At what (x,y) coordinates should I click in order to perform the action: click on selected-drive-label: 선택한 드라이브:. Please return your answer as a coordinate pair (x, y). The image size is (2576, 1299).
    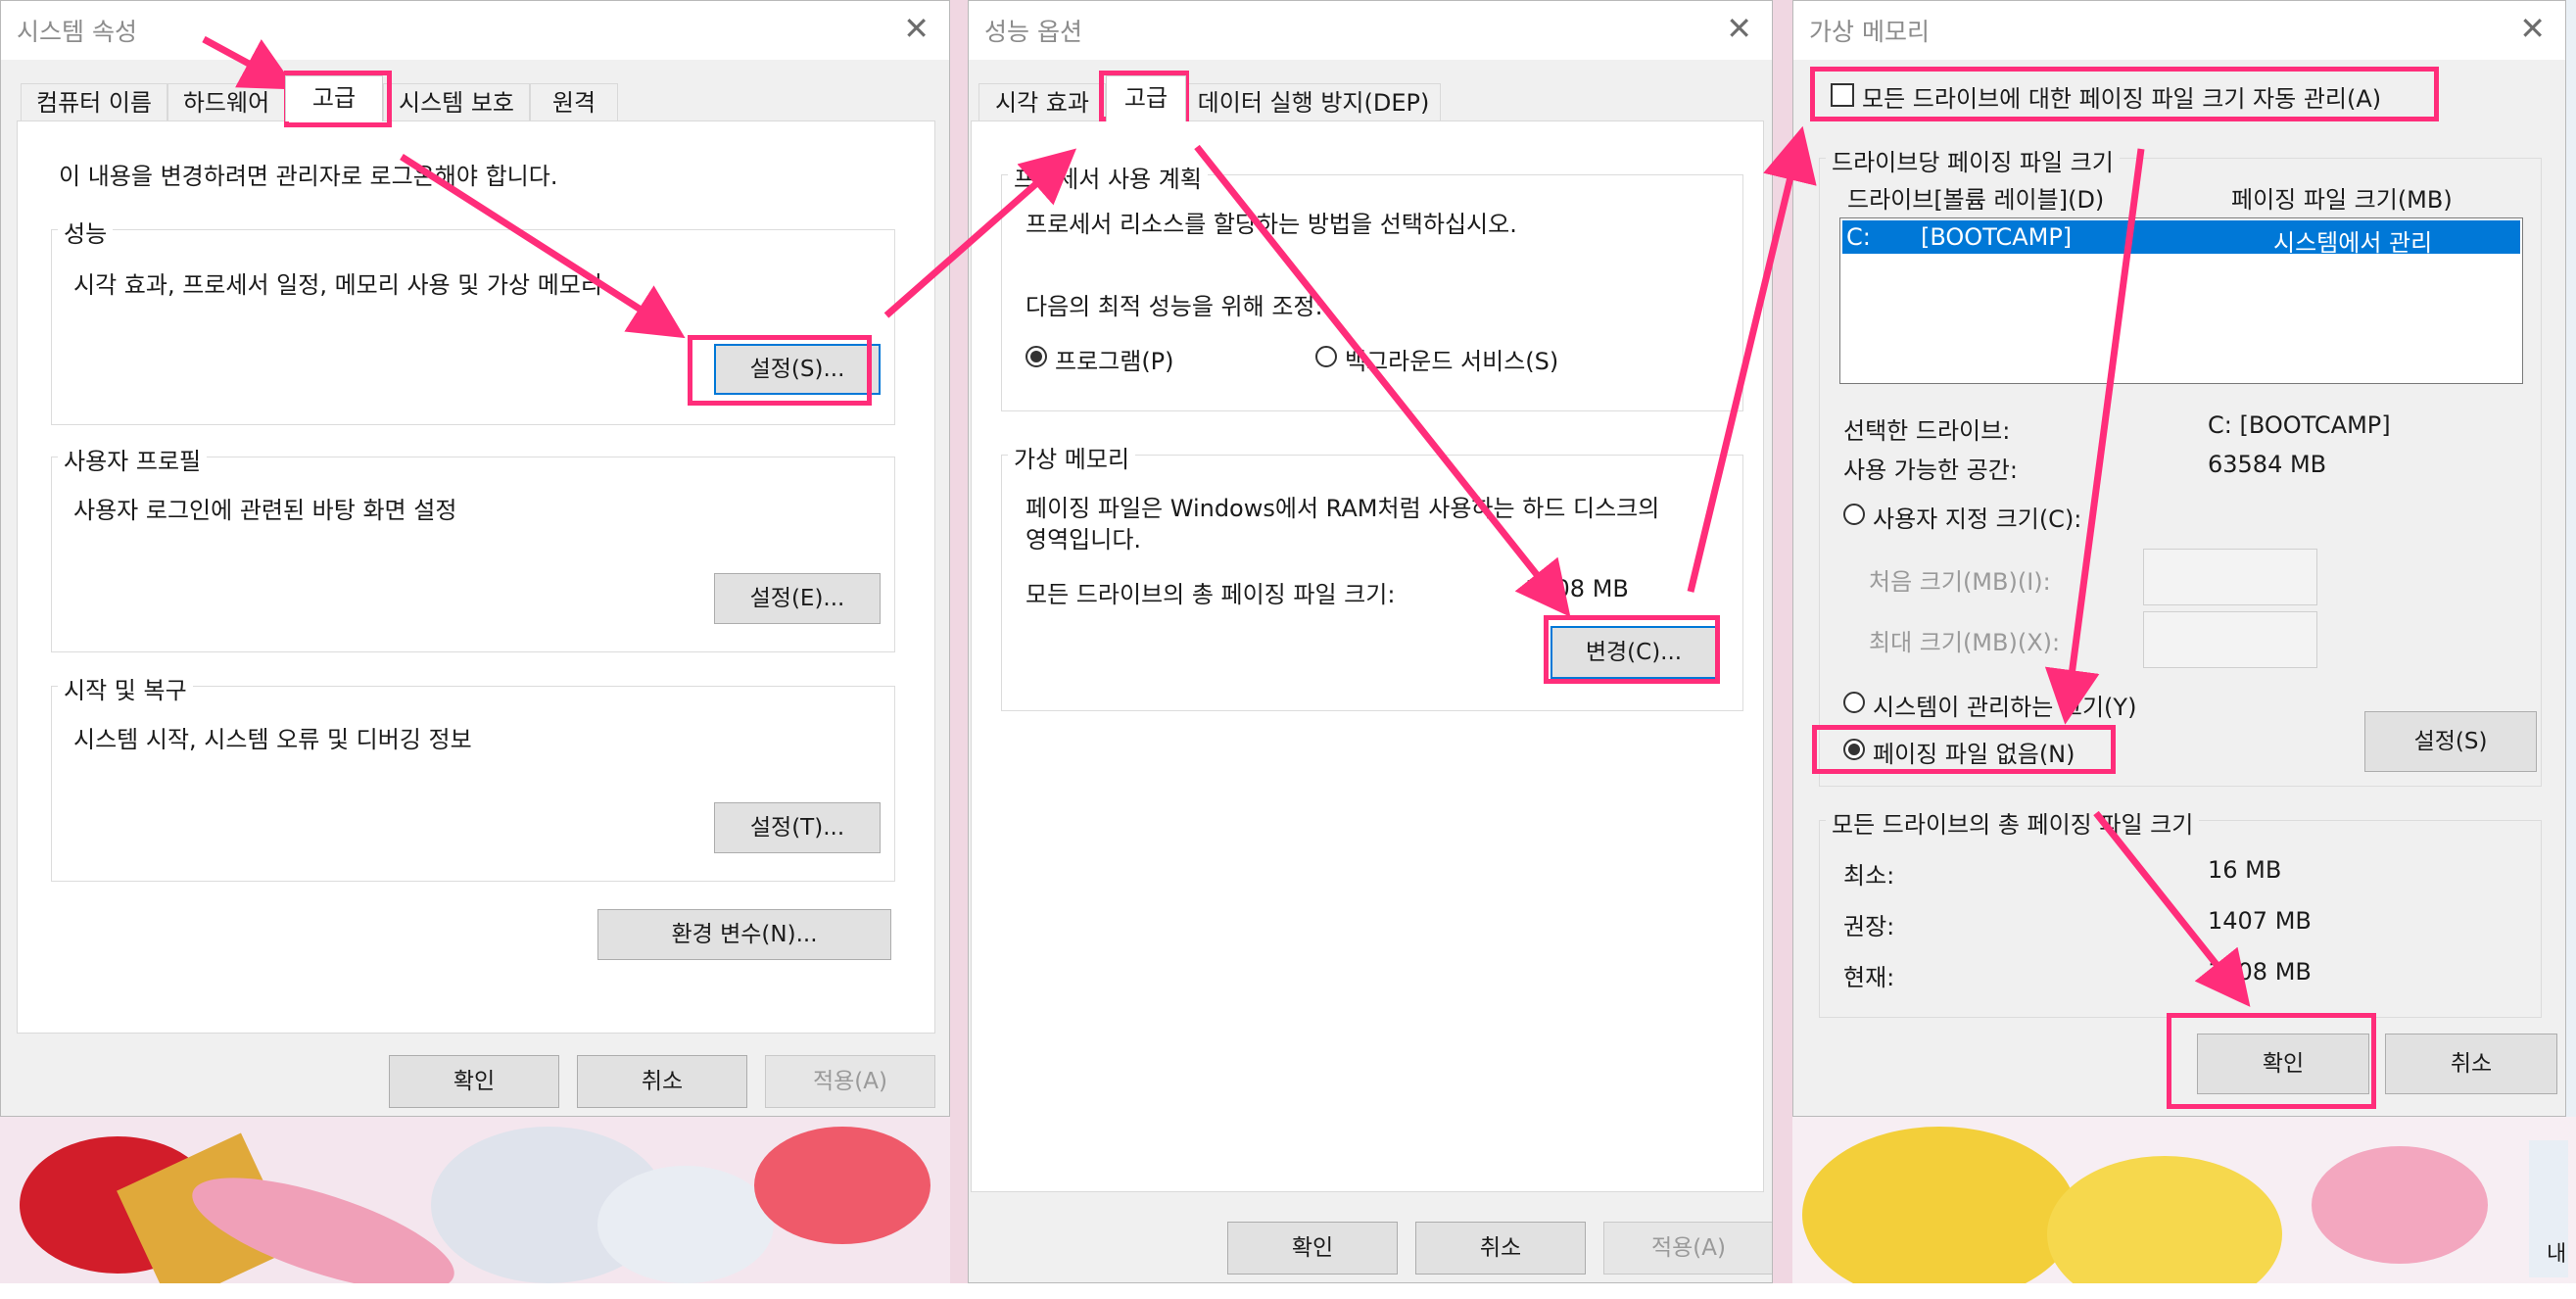
    Looking at the image, I should click on (1927, 431).